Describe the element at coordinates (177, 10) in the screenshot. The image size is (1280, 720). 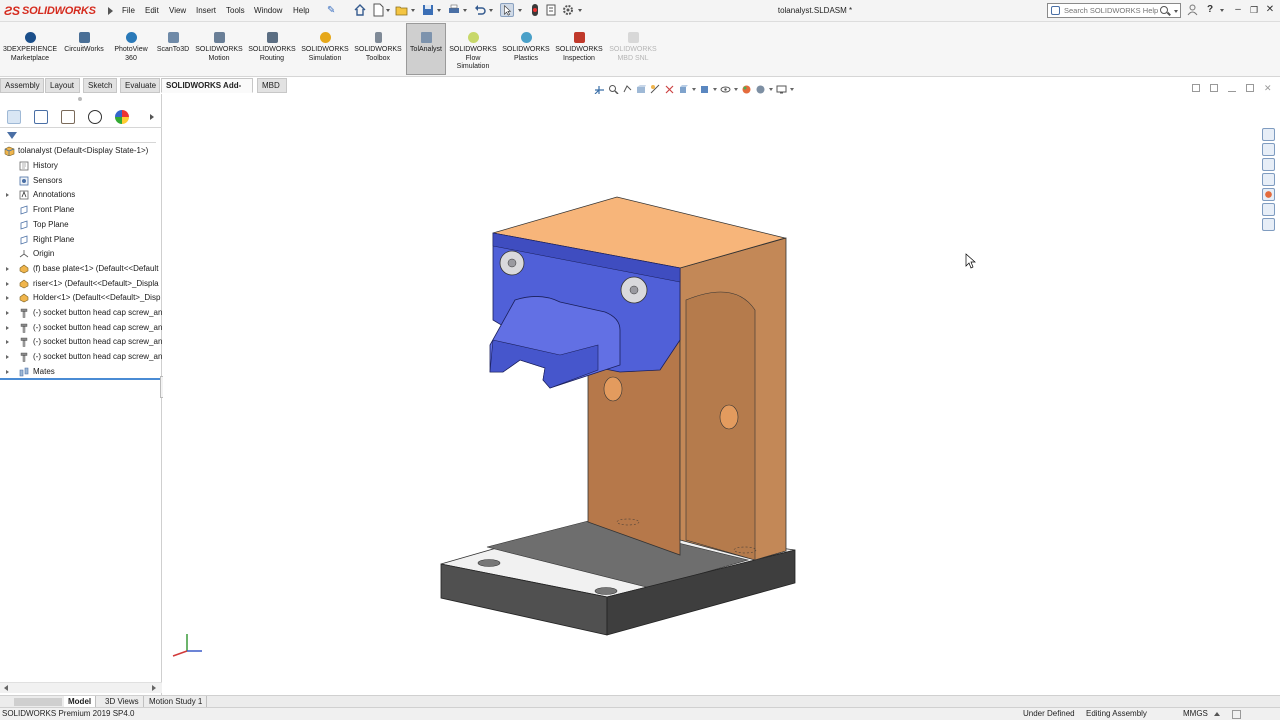
I see `menu-view: View` at that location.